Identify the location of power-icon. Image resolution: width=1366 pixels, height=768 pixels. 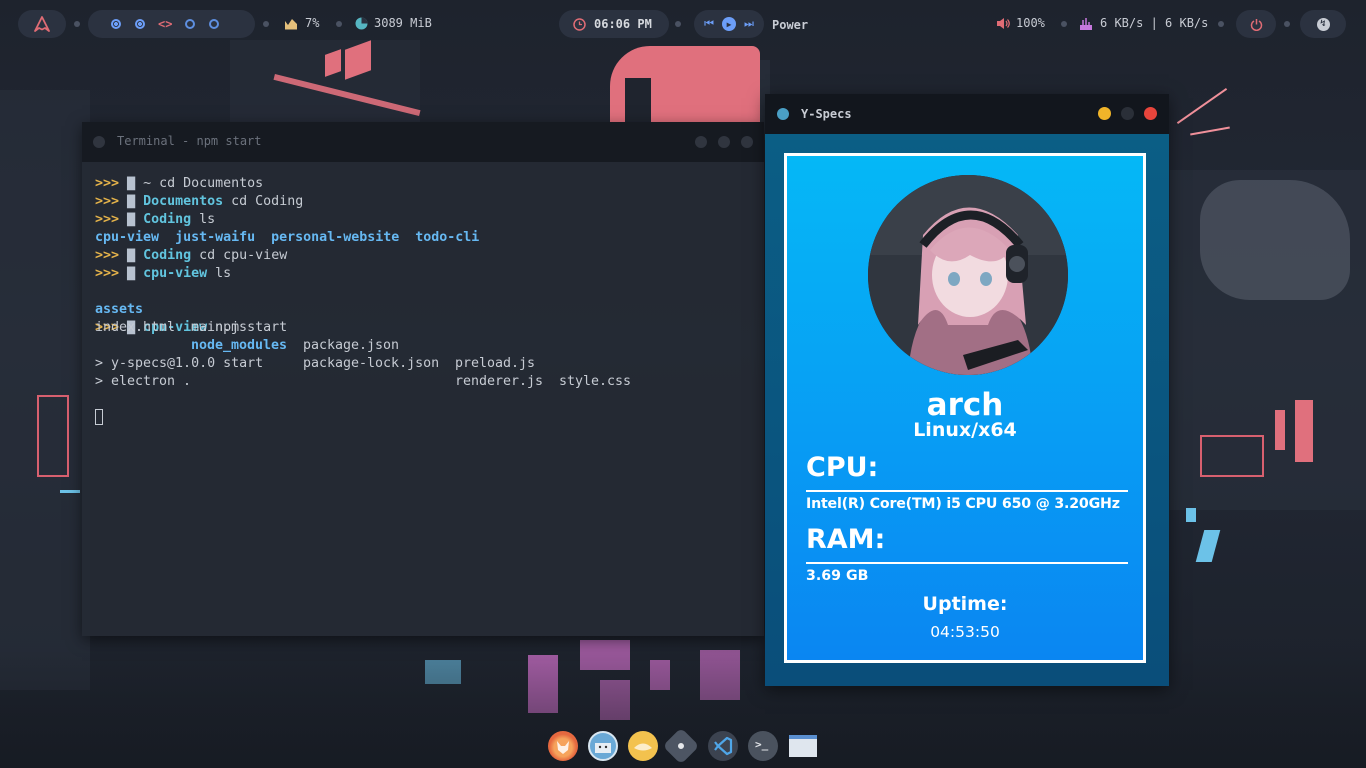
(1256, 24).